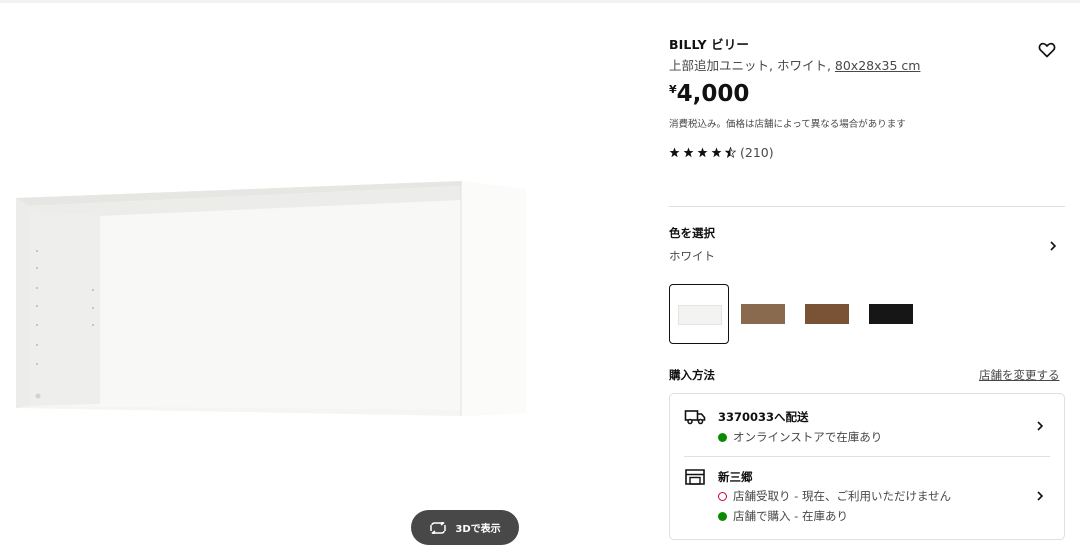  I want to click on delivery-status-text: オンラインストアで在庫あり, so click(808, 437).